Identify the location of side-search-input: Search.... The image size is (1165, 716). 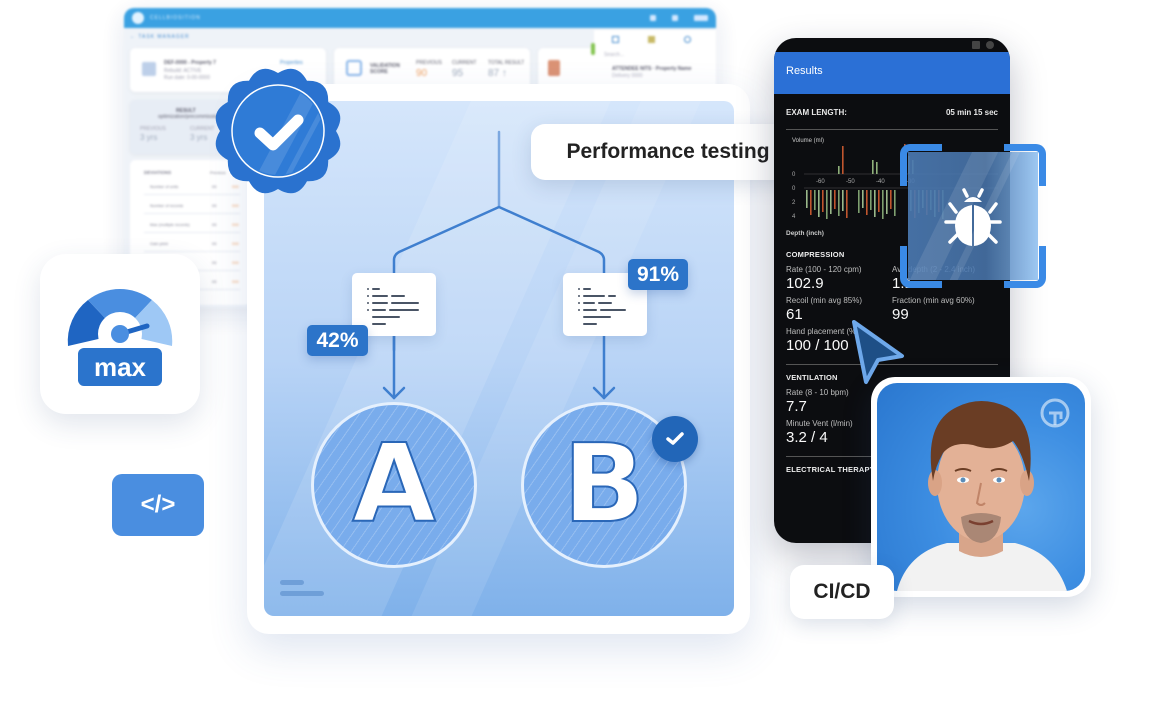
(614, 55).